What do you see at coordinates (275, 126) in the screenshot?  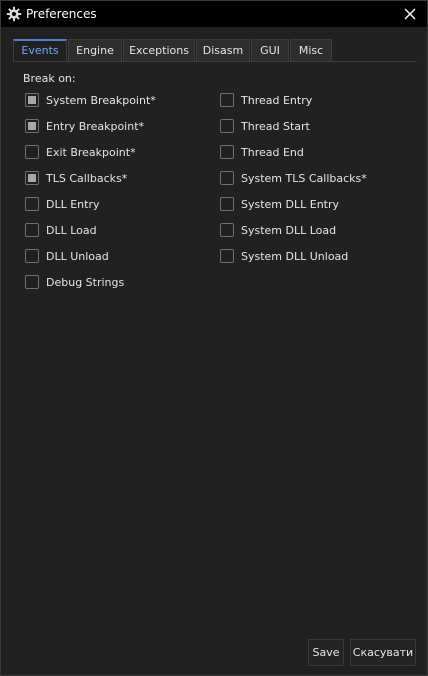 I see `checkbox-label: Thread Start` at bounding box center [275, 126].